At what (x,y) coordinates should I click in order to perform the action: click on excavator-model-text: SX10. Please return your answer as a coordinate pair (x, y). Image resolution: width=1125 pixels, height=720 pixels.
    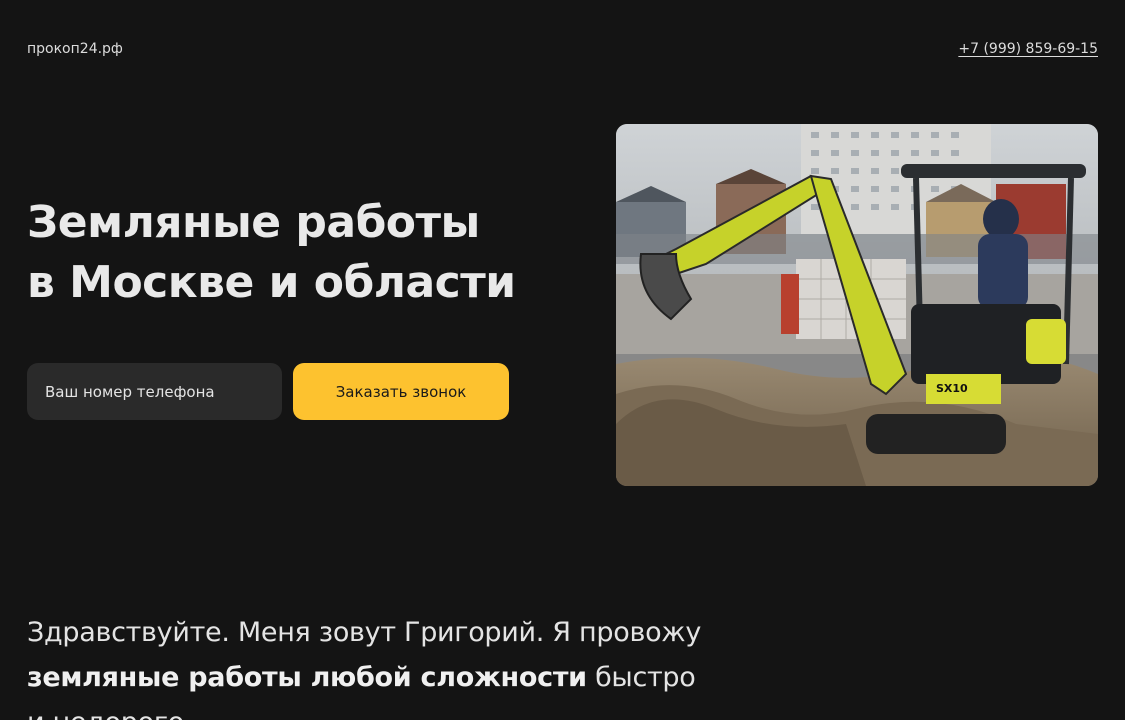
    Looking at the image, I should click on (952, 388).